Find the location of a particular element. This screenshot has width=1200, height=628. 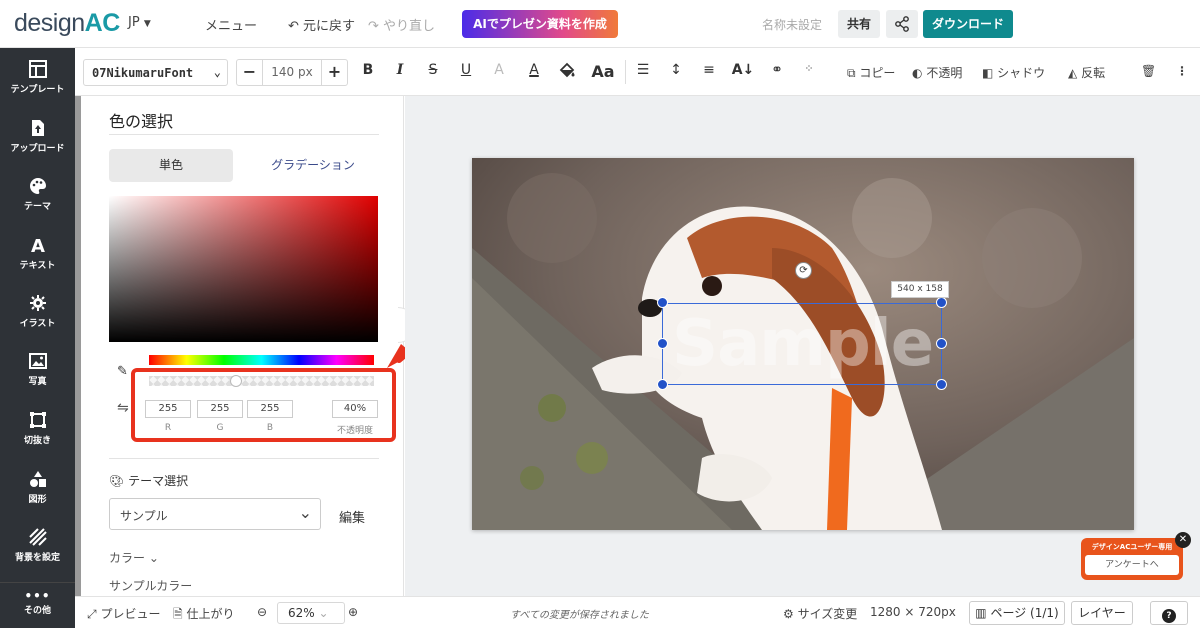

flip-icon: ◭ is located at coordinates (1073, 73).